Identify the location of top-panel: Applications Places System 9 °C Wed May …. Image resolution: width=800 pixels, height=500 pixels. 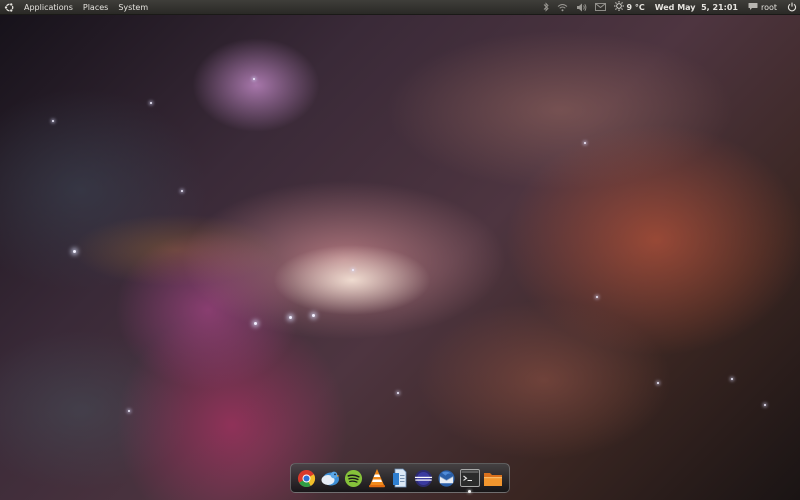
(400, 7).